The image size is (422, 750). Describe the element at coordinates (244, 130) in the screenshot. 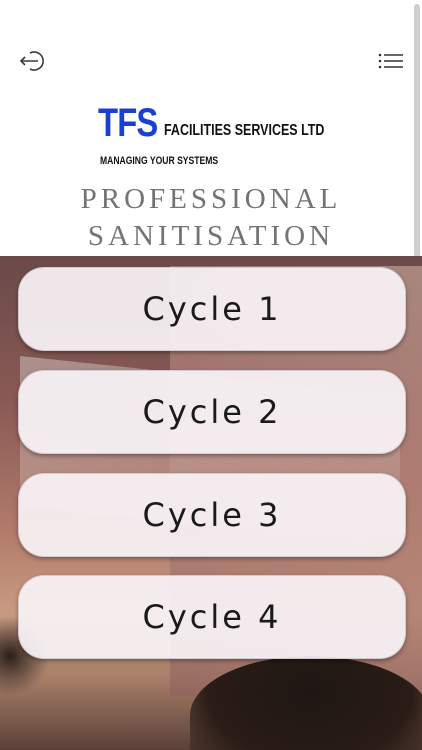

I see `logo-company-name: FACILITIES SERVICES LTD` at that location.